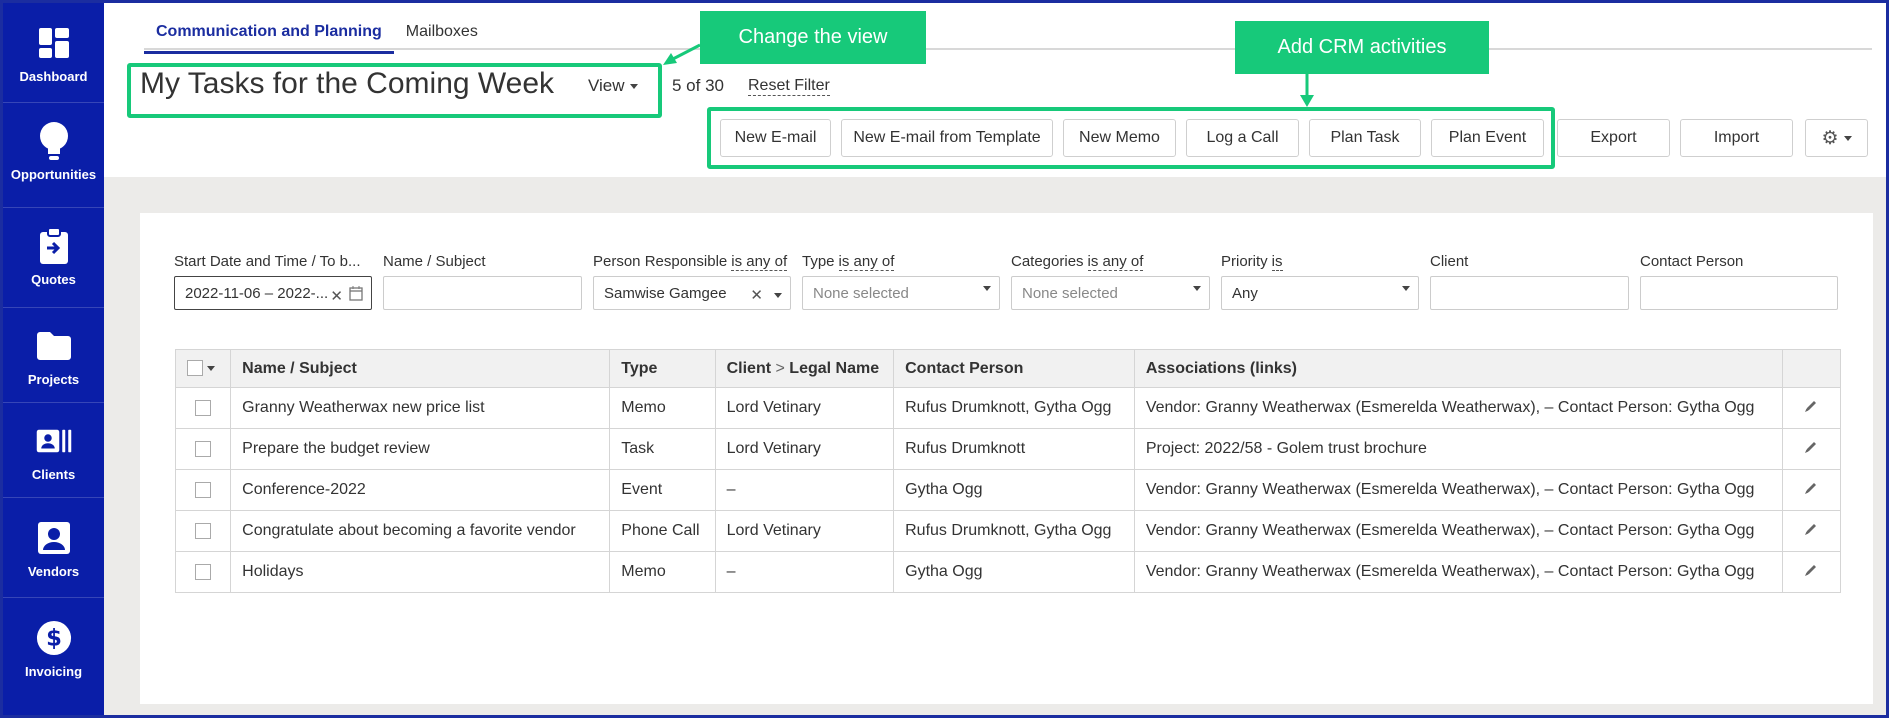 This screenshot has height=718, width=1889. Describe the element at coordinates (1245, 293) in the screenshot. I see `priority-value: Any` at that location.